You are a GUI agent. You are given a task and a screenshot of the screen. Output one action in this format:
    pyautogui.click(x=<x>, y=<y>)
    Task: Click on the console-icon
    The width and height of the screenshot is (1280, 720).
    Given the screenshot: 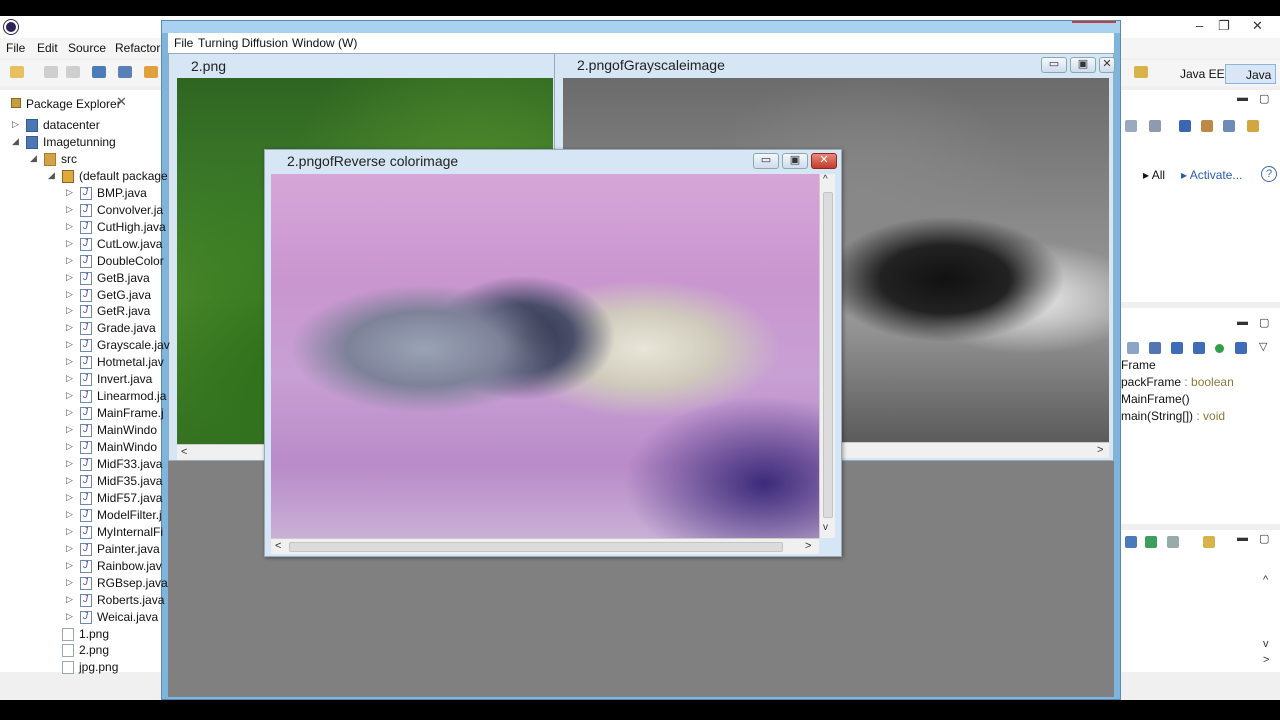 What is the action you would take?
    pyautogui.click(x=1131, y=542)
    